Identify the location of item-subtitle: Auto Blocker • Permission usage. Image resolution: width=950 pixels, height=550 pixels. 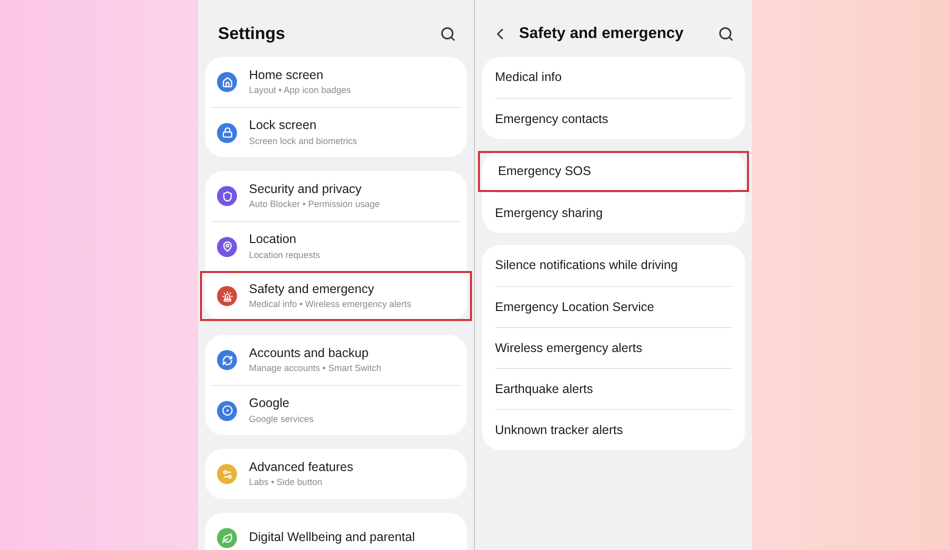
(314, 204).